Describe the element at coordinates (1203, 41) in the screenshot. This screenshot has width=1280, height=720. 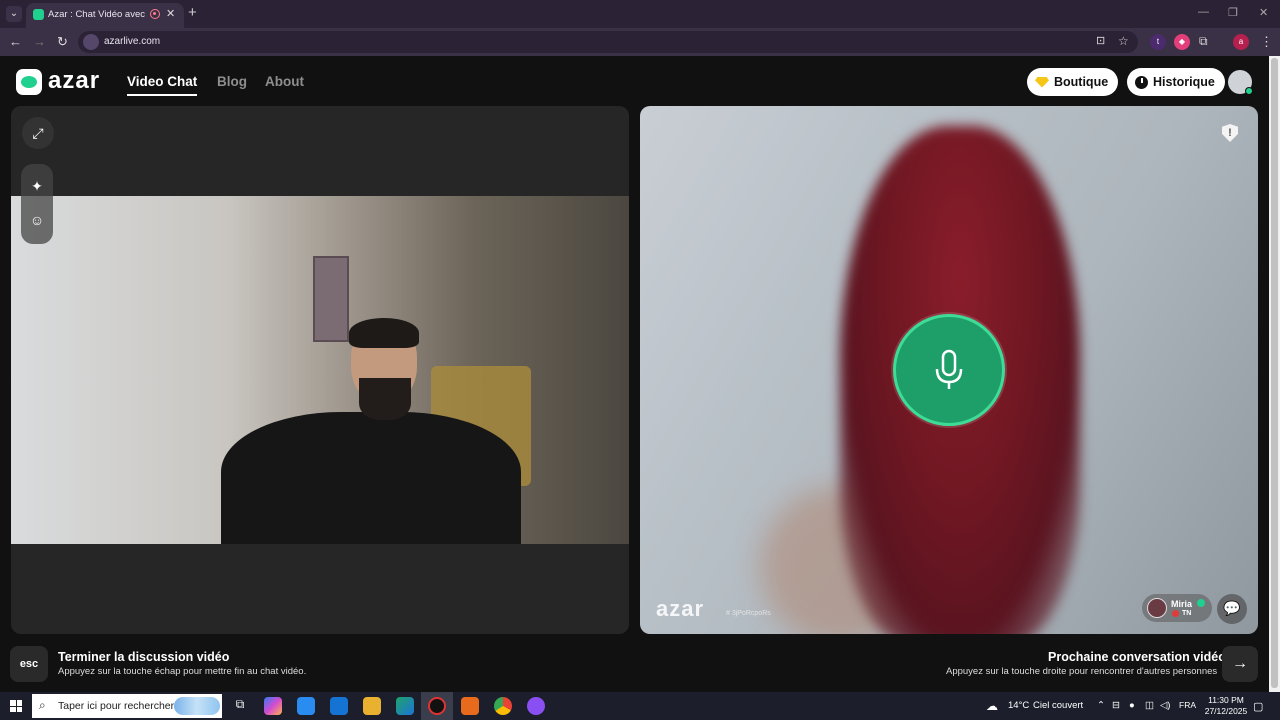
I see `extensions-puzzle-icon: ⧉` at that location.